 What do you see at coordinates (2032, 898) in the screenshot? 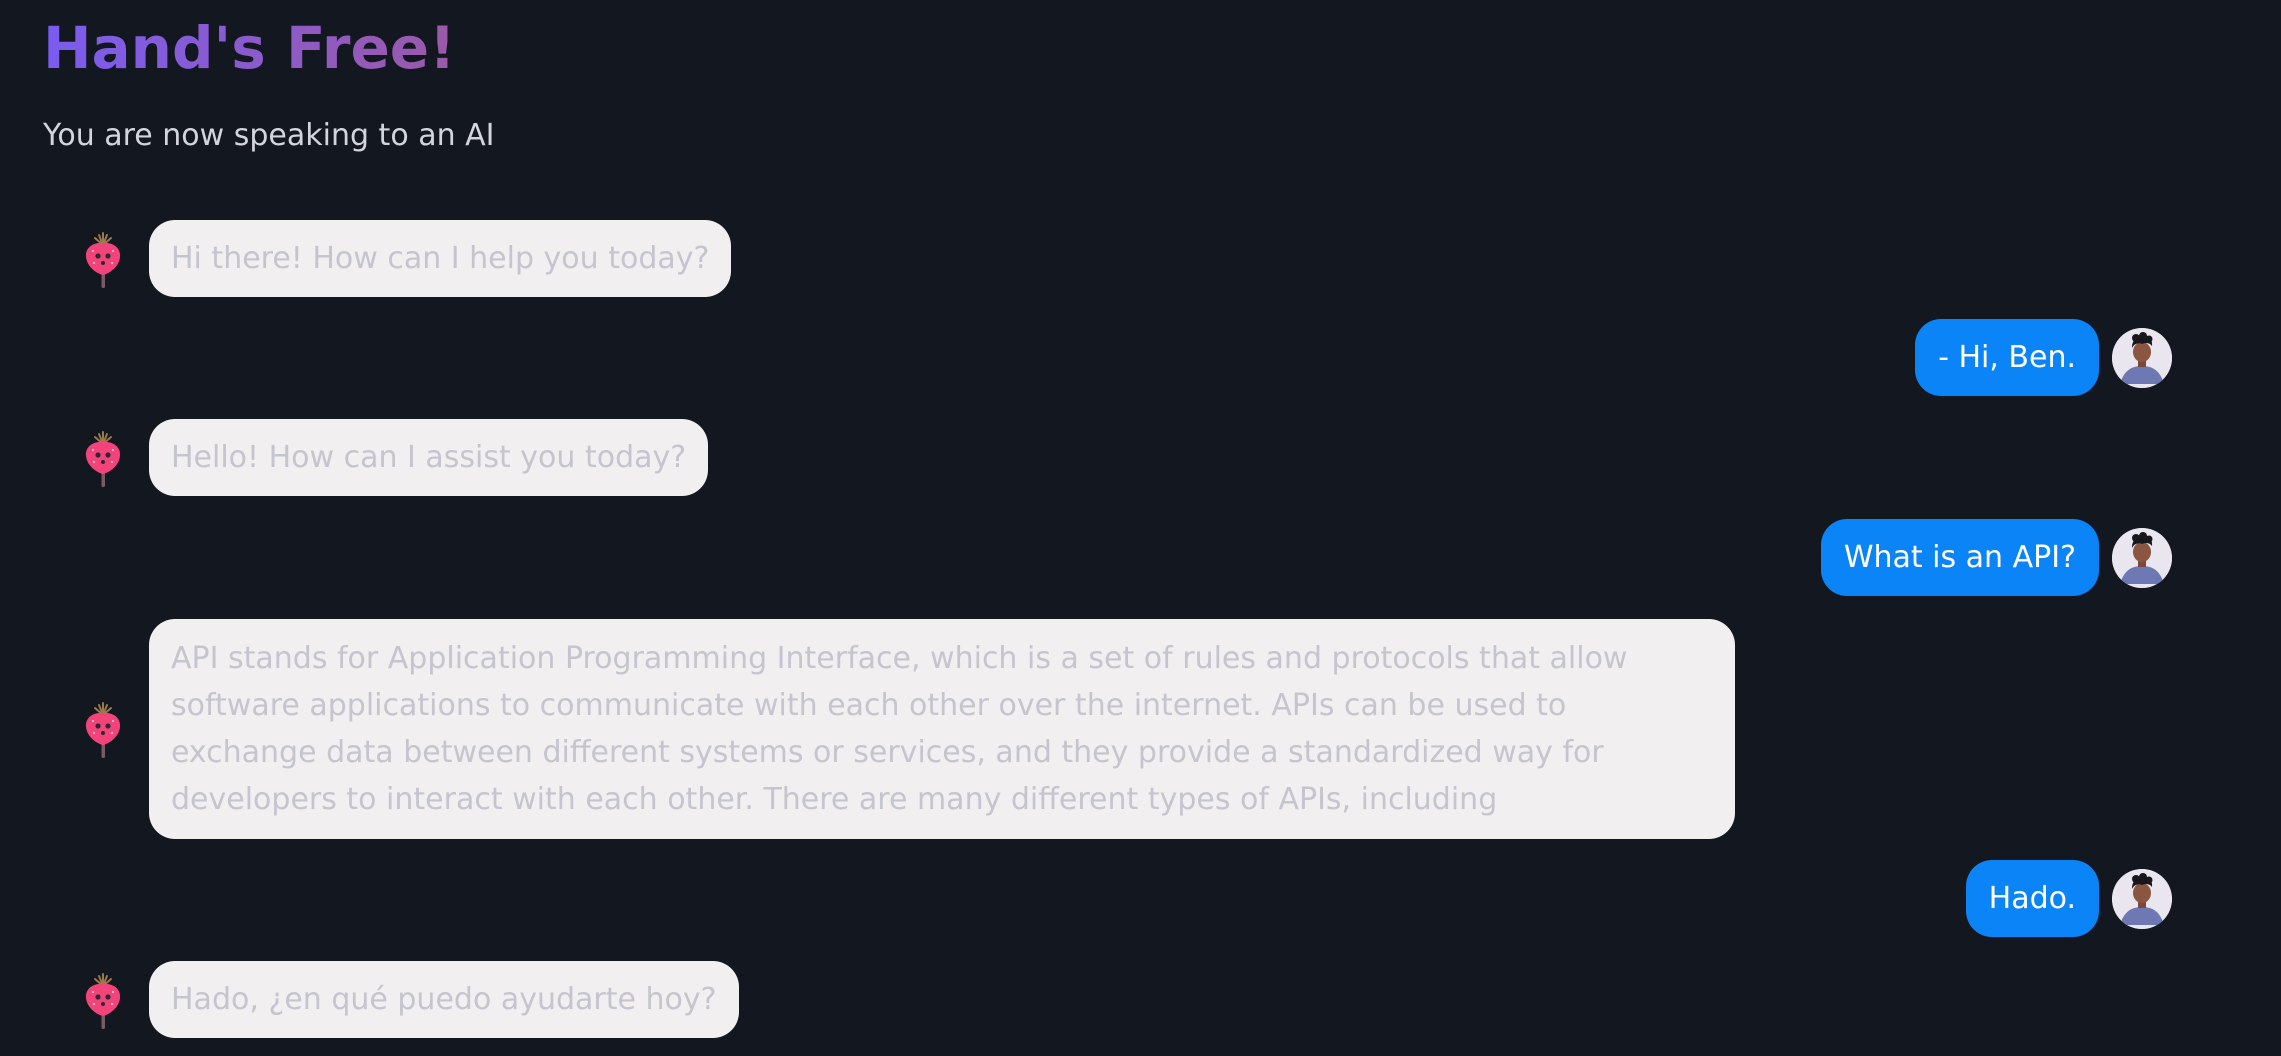
I see `user-message-bubble: Hado.` at bounding box center [2032, 898].